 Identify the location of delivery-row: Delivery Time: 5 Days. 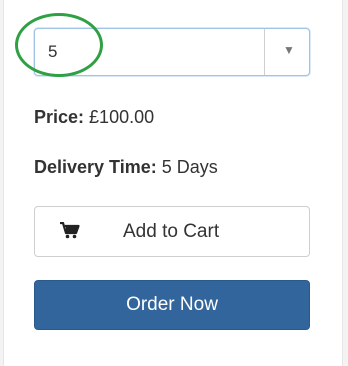
(126, 167).